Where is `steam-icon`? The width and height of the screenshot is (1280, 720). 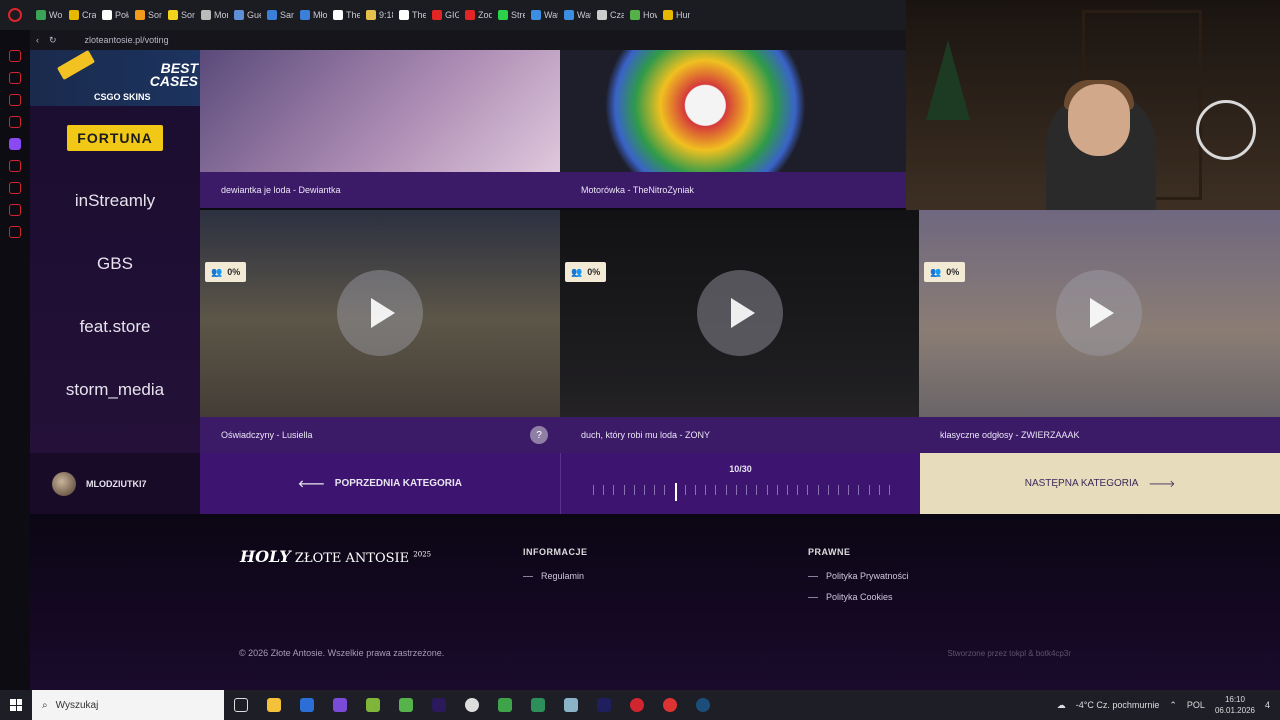 steam-icon is located at coordinates (702, 705).